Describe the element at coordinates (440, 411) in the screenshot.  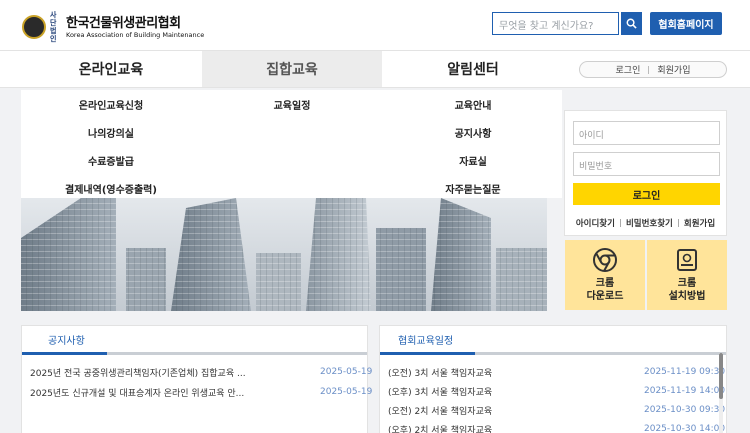
I see `schedule-title: (오전) 2치 서울 책임자교육` at that location.